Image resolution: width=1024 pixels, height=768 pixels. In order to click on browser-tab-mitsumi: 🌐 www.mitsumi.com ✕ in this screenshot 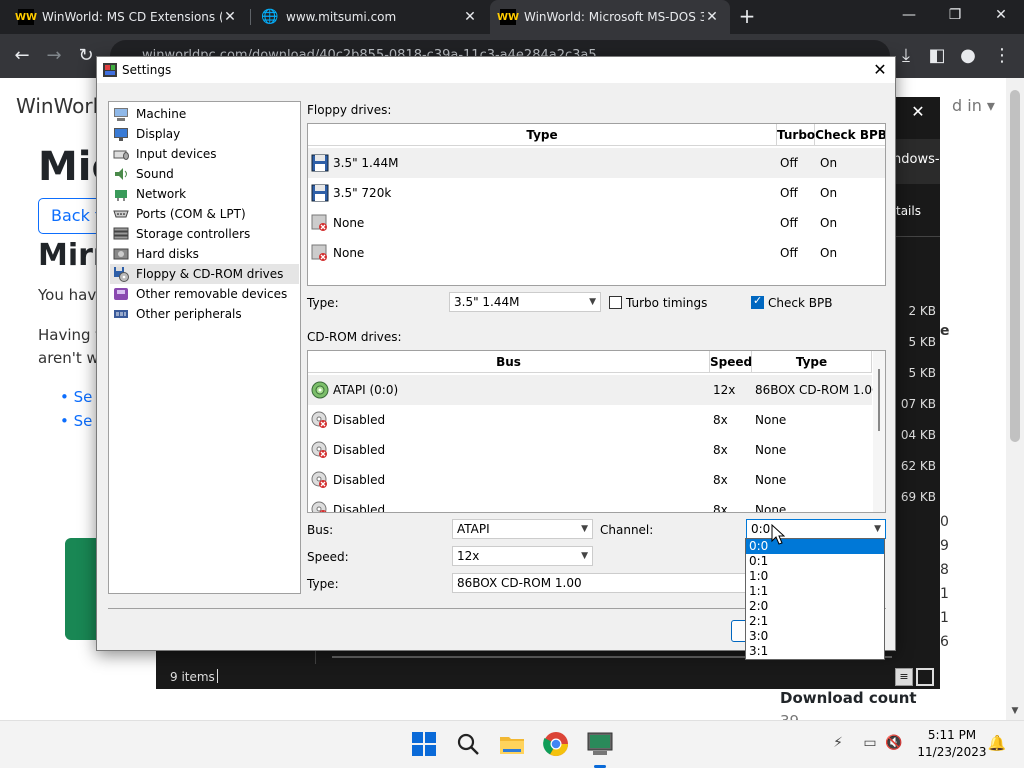, I will do `click(370, 17)`.